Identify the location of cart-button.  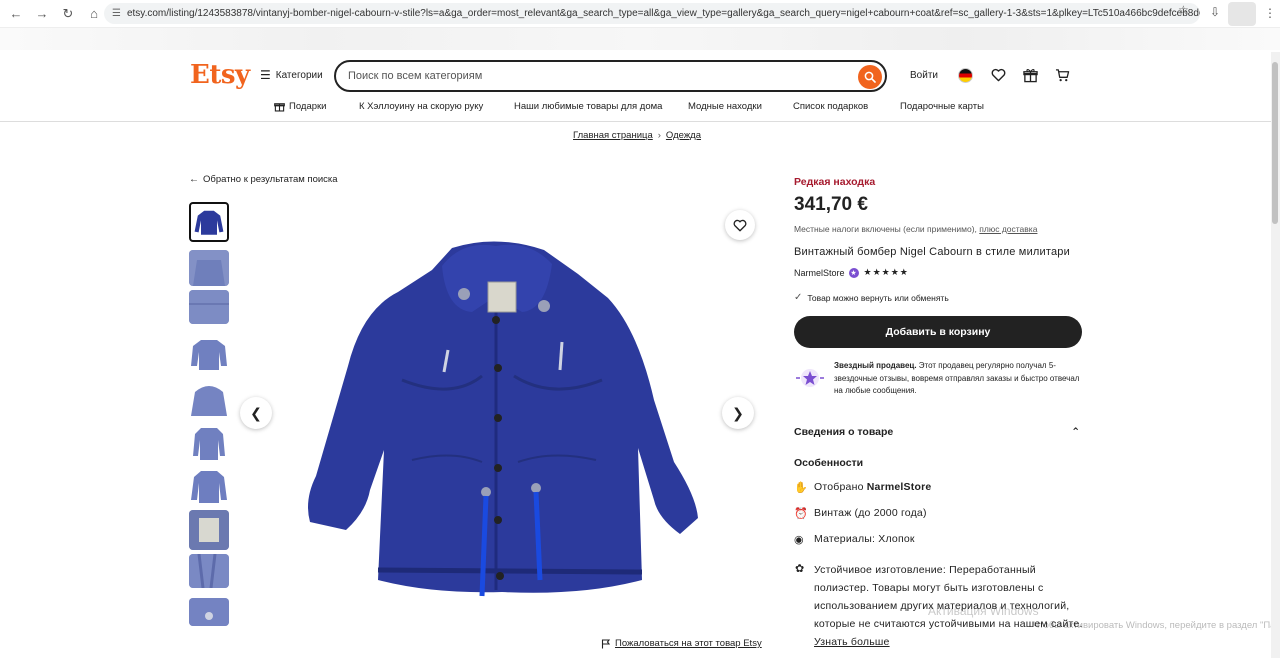
(1062, 75).